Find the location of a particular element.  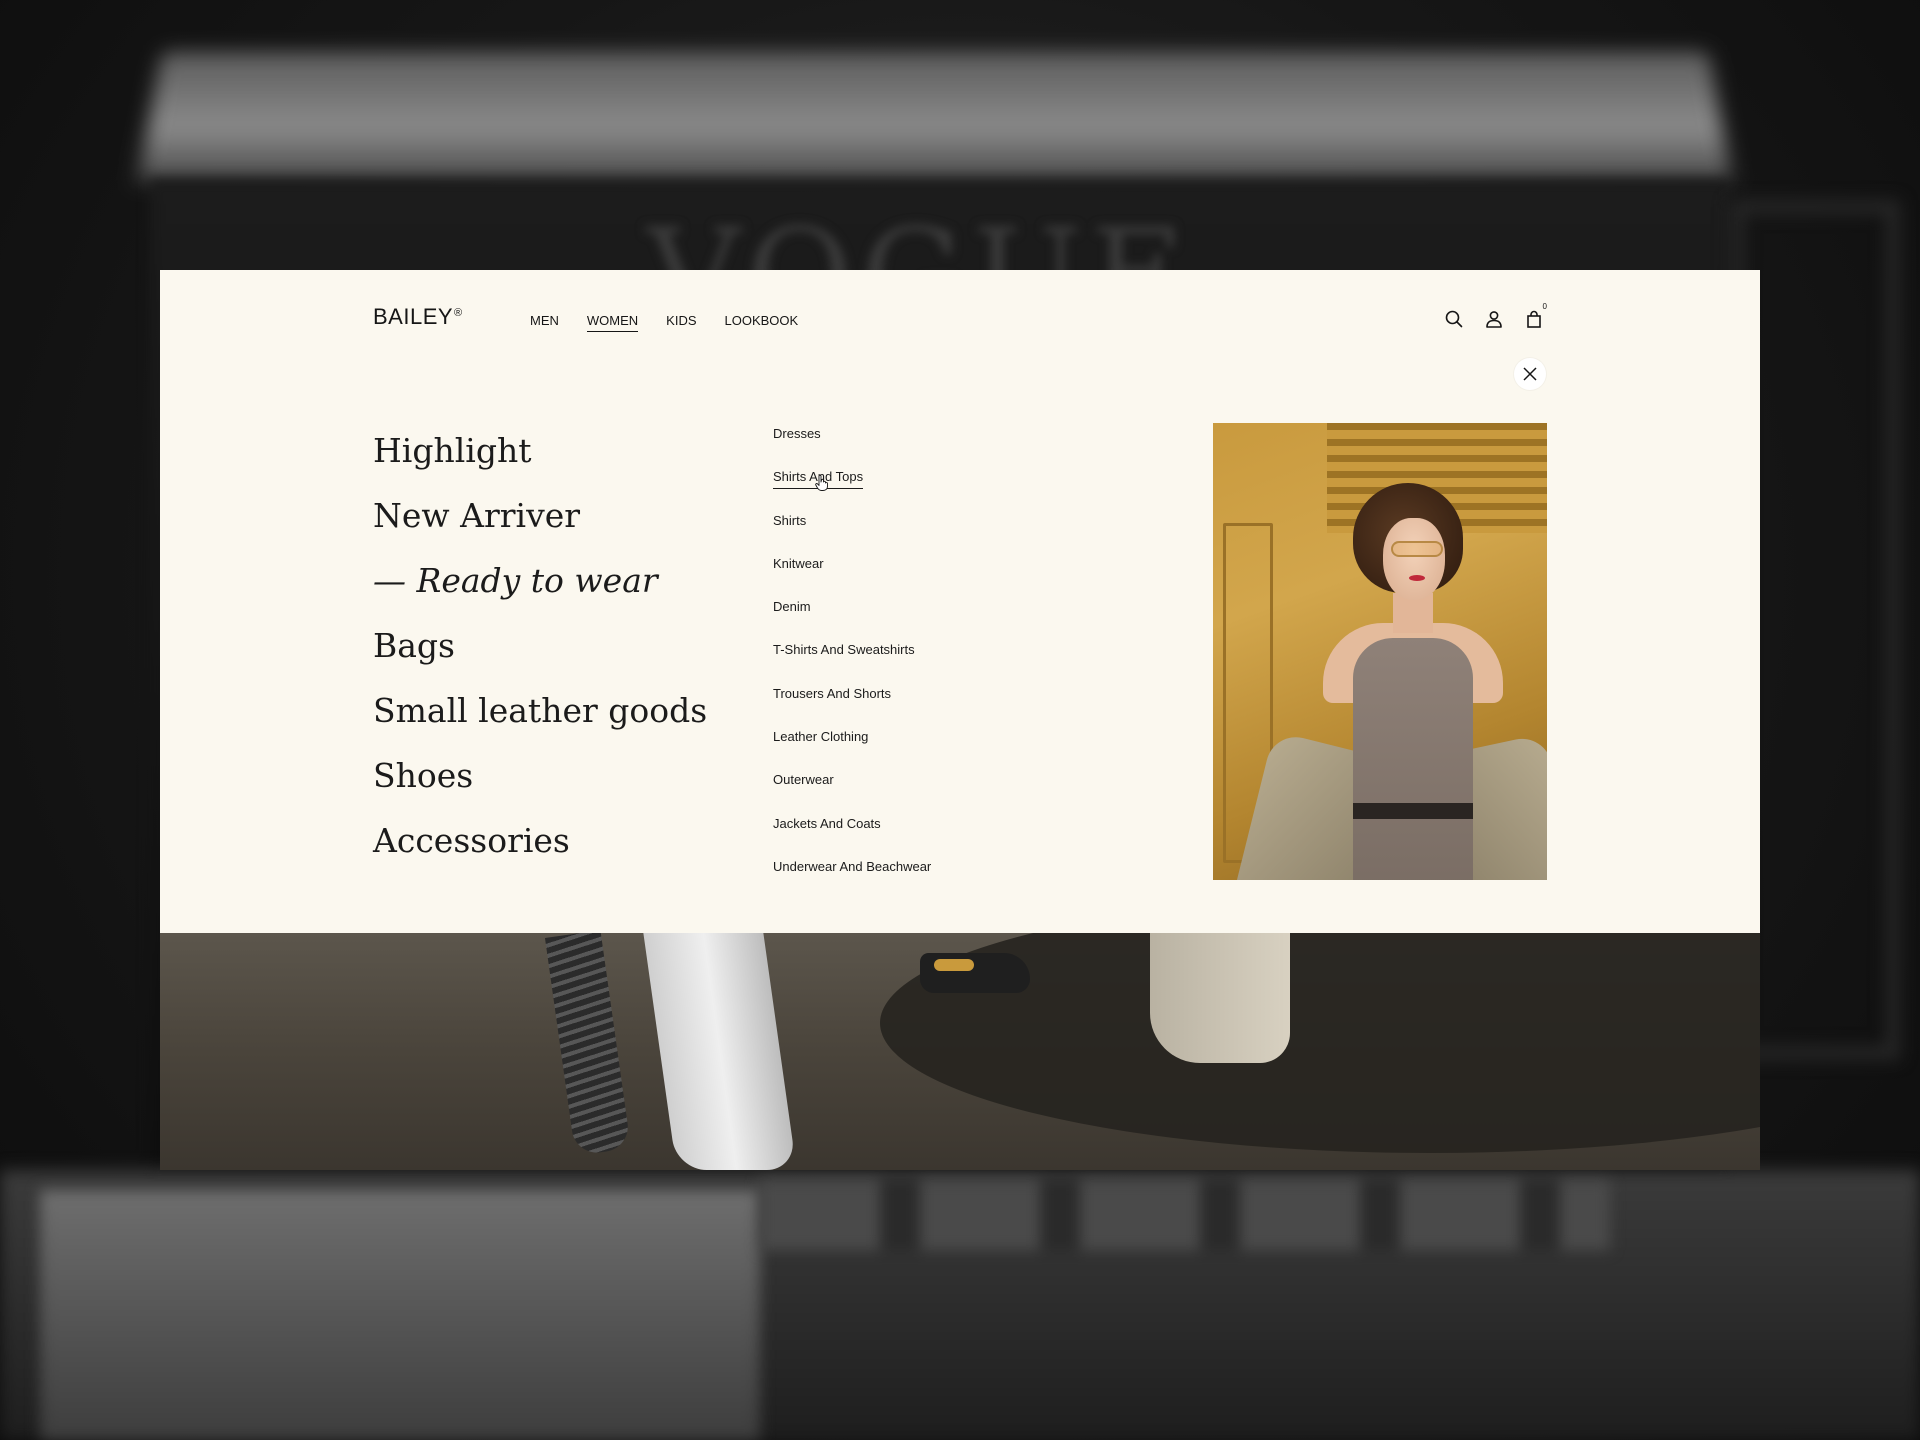

header-tools: 0 is located at coordinates (1494, 319).